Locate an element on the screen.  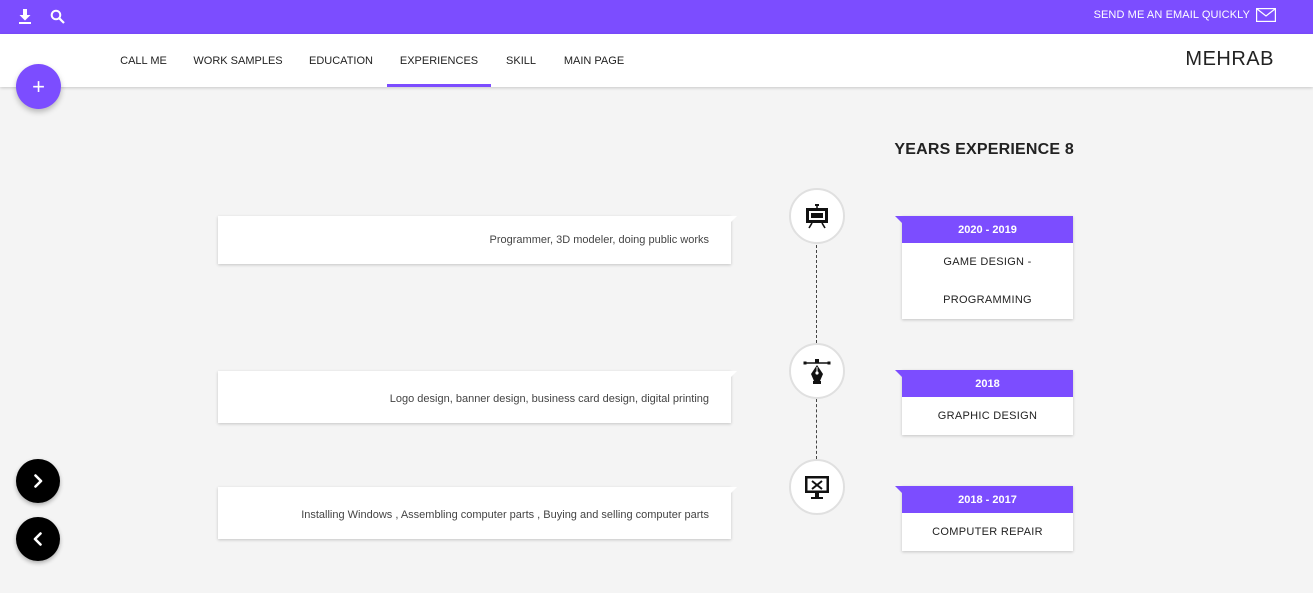
plus-icon: + is located at coordinates (38, 86).